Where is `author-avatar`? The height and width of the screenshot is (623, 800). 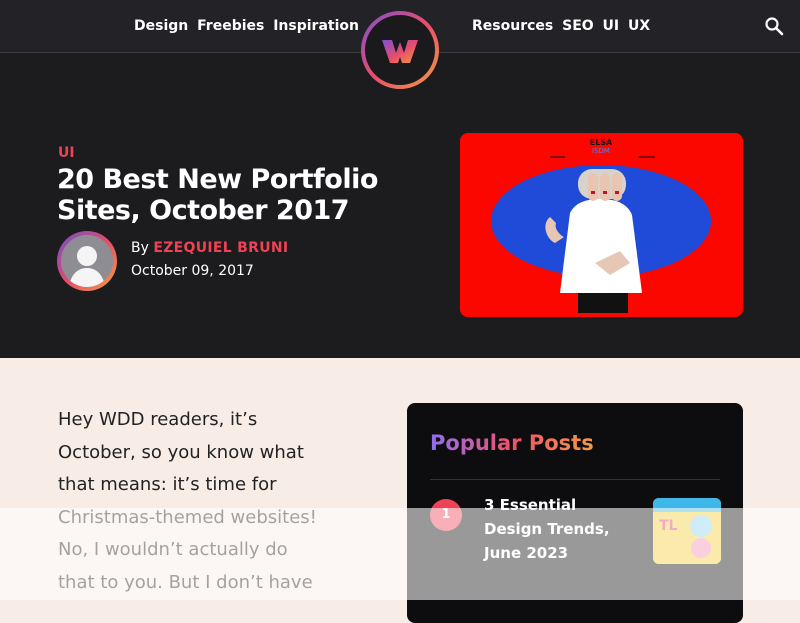
author-avatar is located at coordinates (87, 261).